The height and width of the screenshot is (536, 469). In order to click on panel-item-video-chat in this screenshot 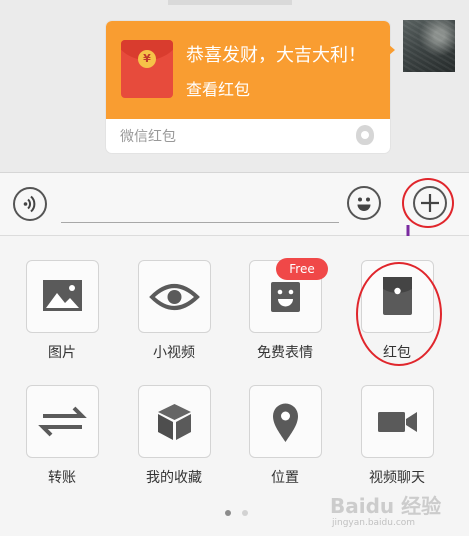, I will do `click(397, 421)`.